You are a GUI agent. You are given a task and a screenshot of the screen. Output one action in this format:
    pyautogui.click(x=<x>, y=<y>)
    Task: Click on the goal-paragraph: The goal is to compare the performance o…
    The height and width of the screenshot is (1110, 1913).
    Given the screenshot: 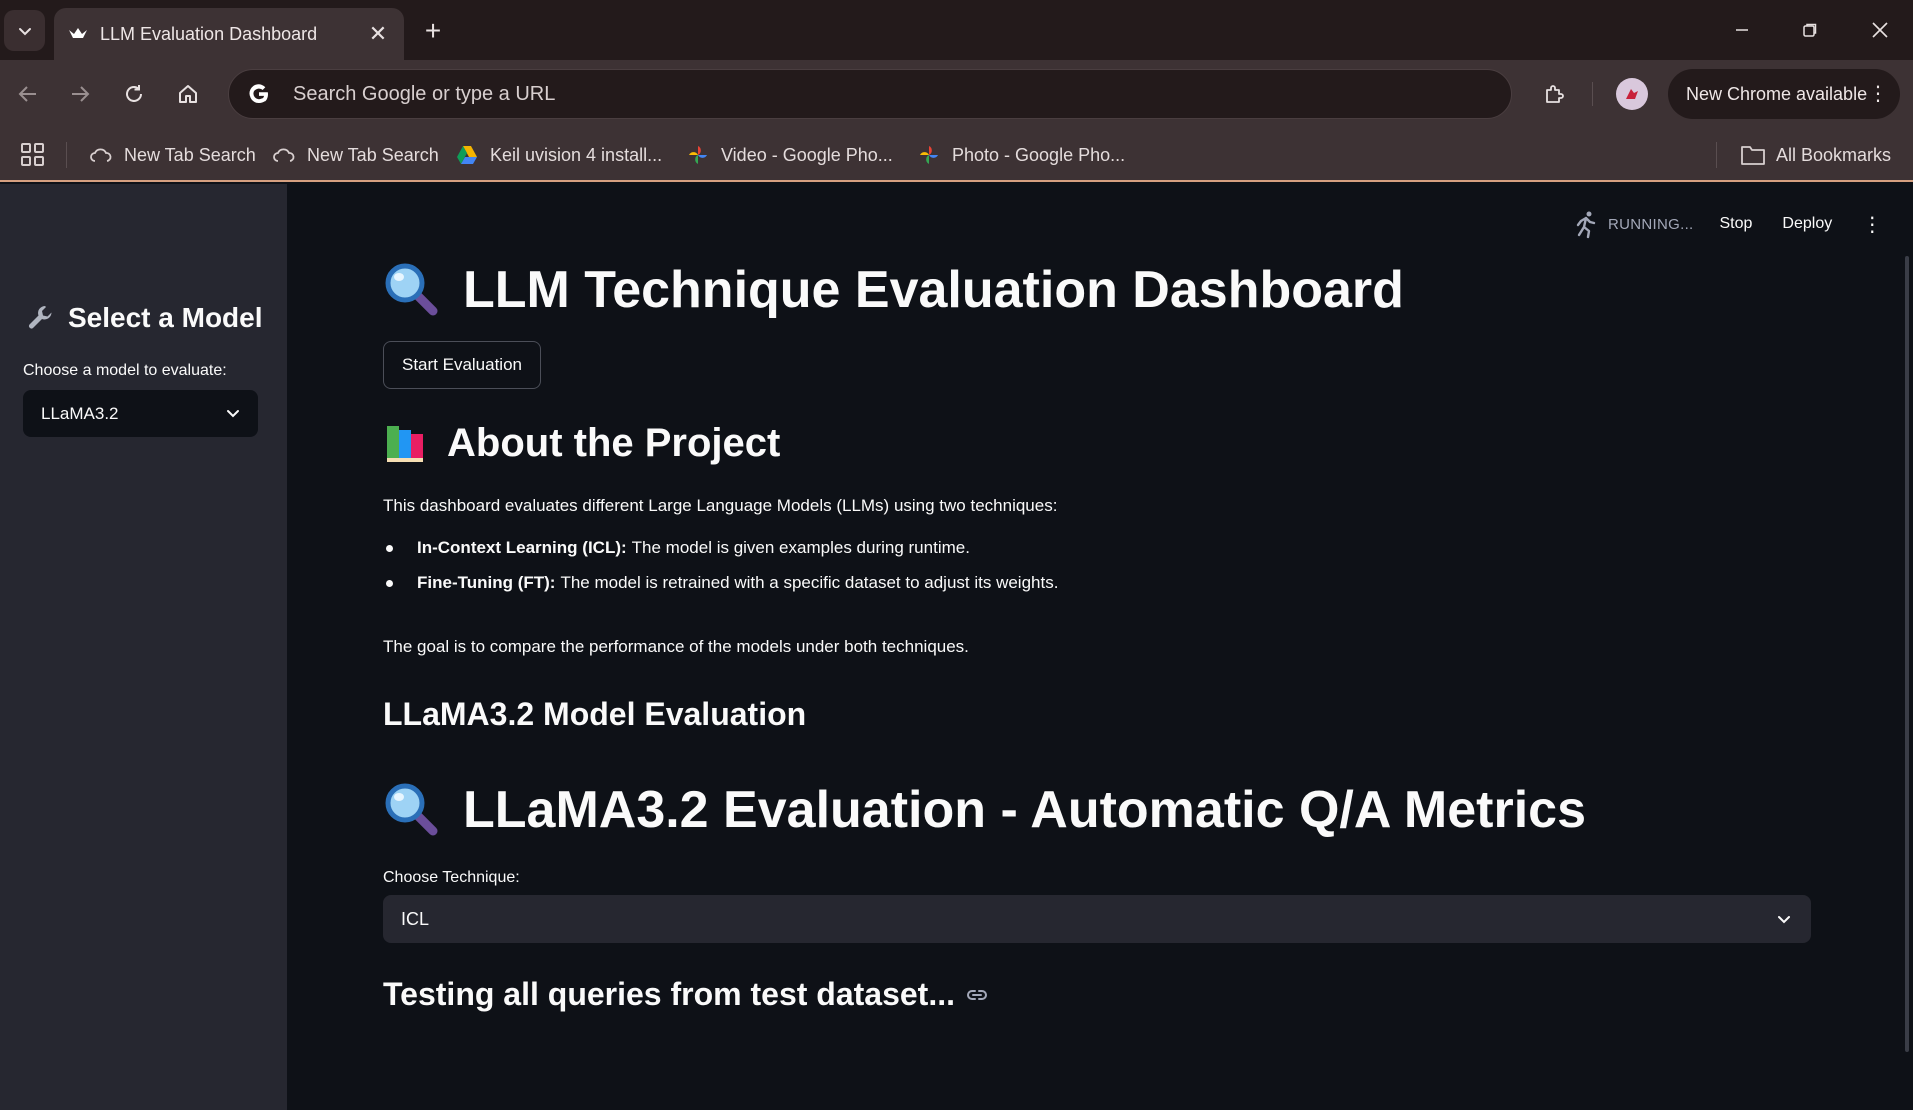 What is the action you would take?
    pyautogui.click(x=676, y=646)
    